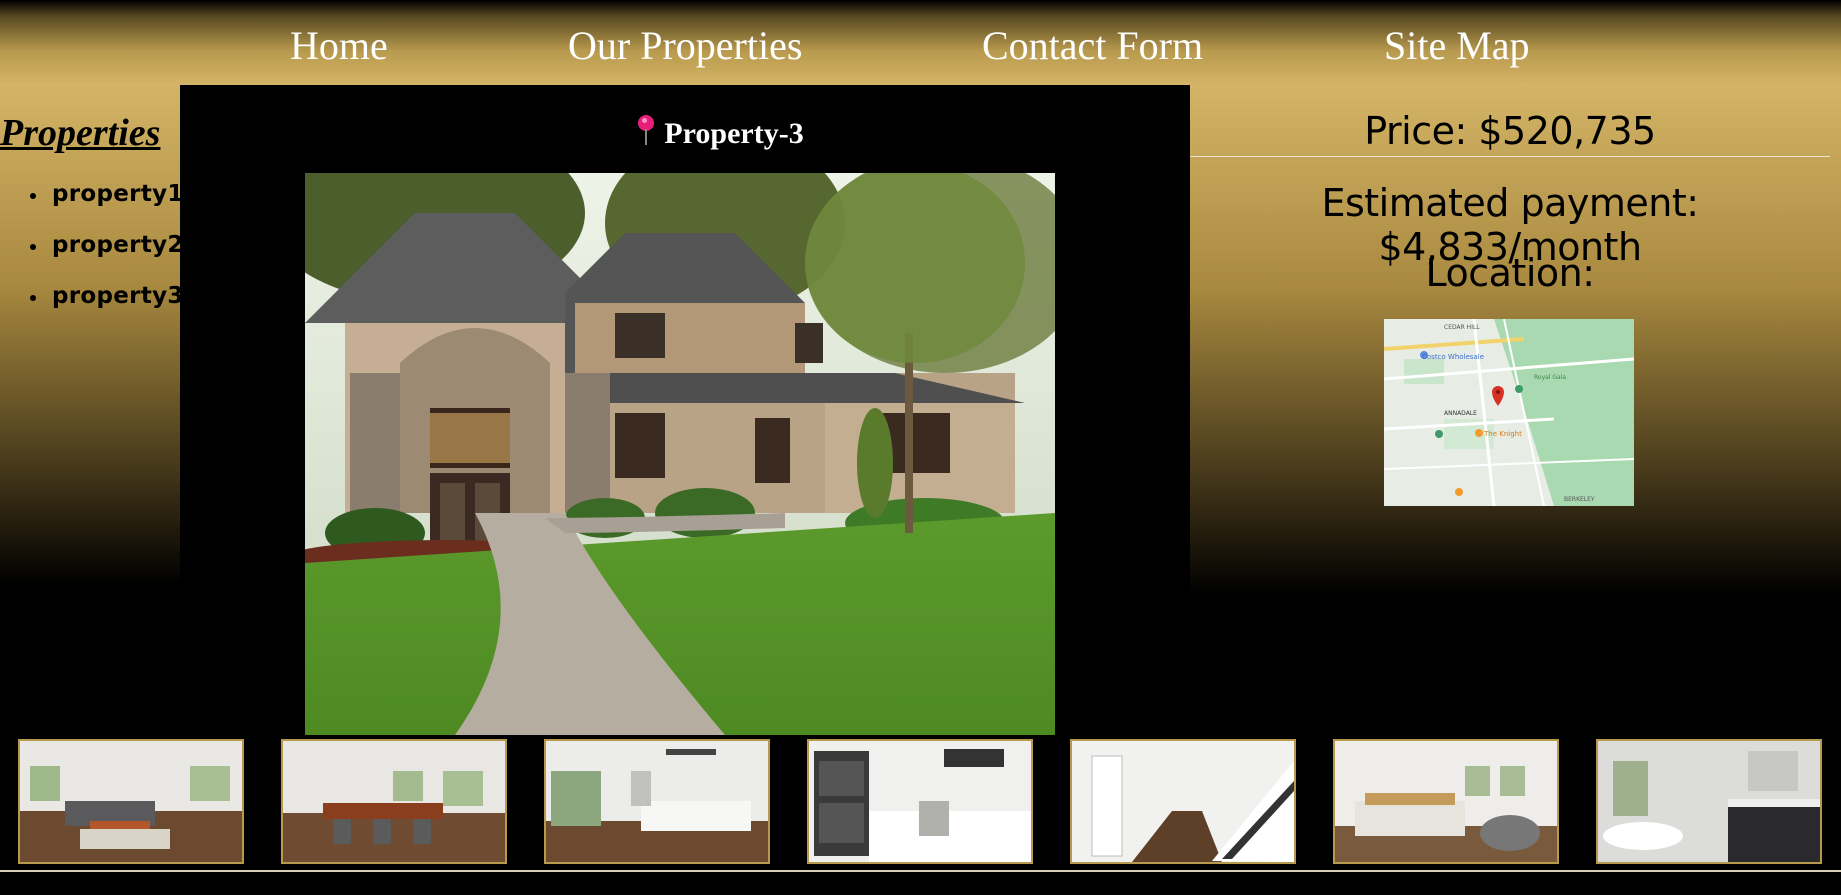 Image resolution: width=1841 pixels, height=895 pixels. What do you see at coordinates (1510, 131) in the screenshot?
I see `price-text: Price: $520,735` at bounding box center [1510, 131].